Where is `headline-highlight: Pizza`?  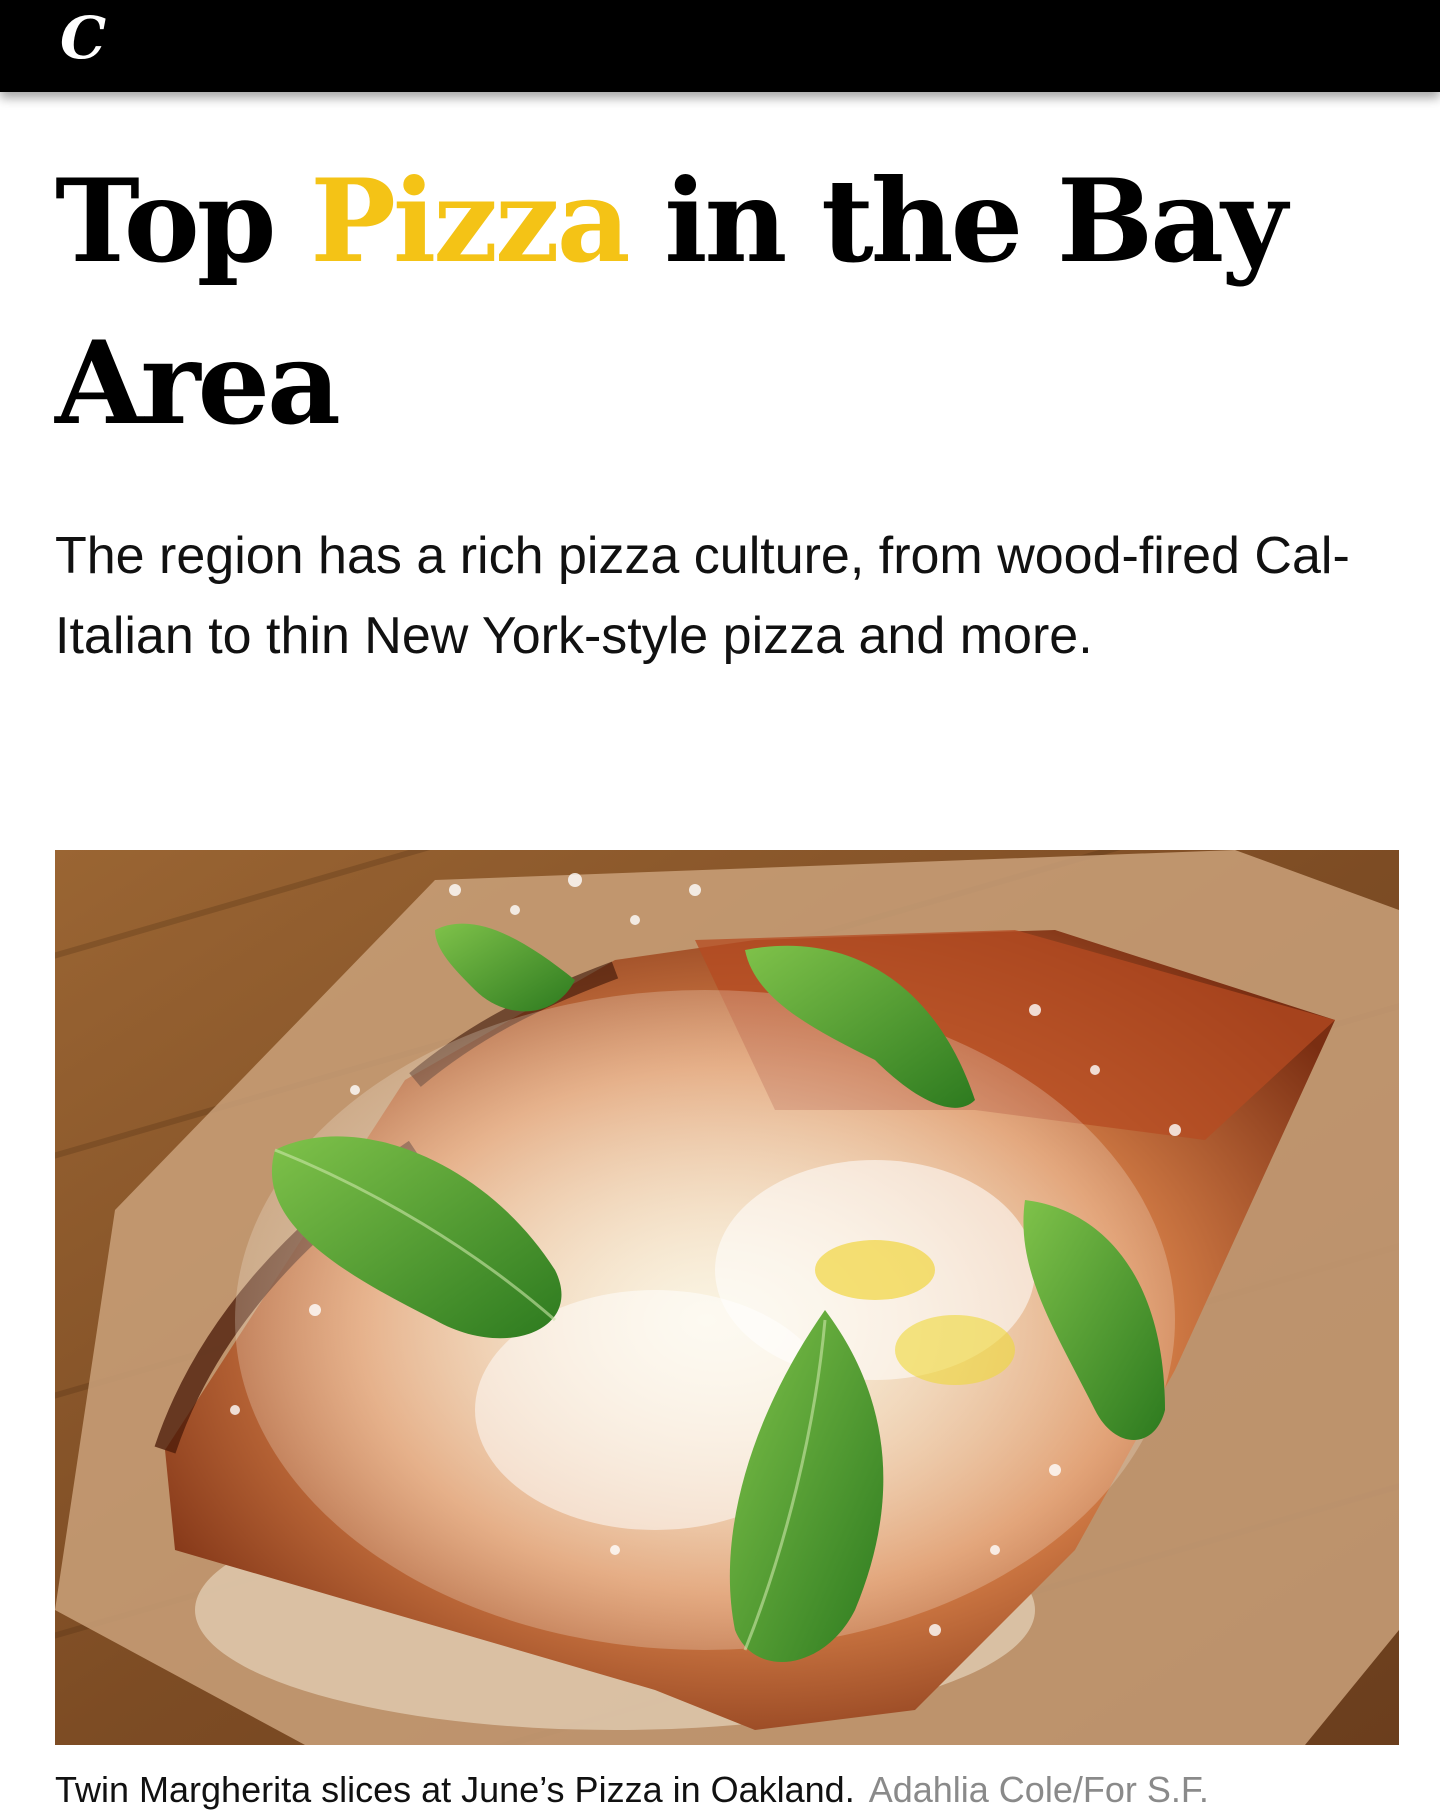 headline-highlight: Pizza is located at coordinates (470, 221).